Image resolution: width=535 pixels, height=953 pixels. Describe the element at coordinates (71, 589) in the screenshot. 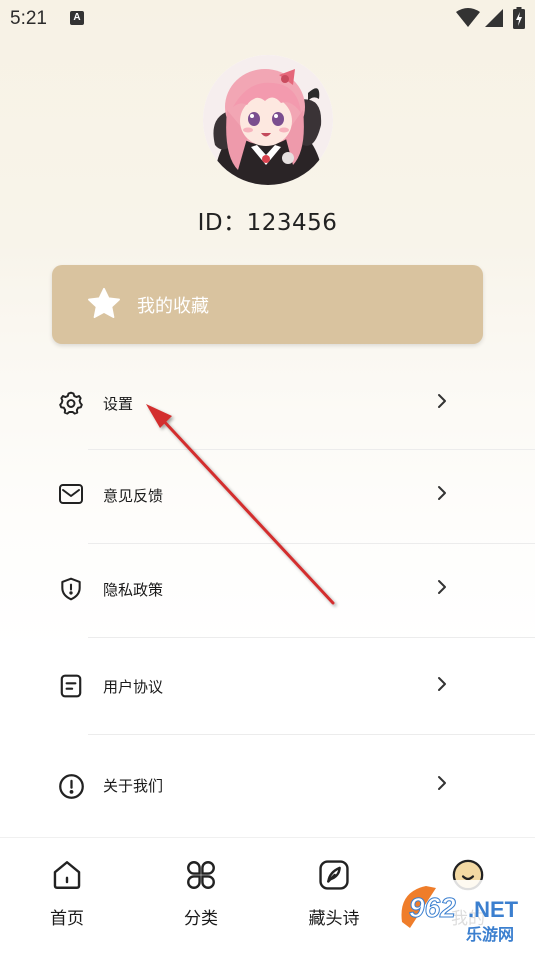

I see `shield-alert-icon` at that location.